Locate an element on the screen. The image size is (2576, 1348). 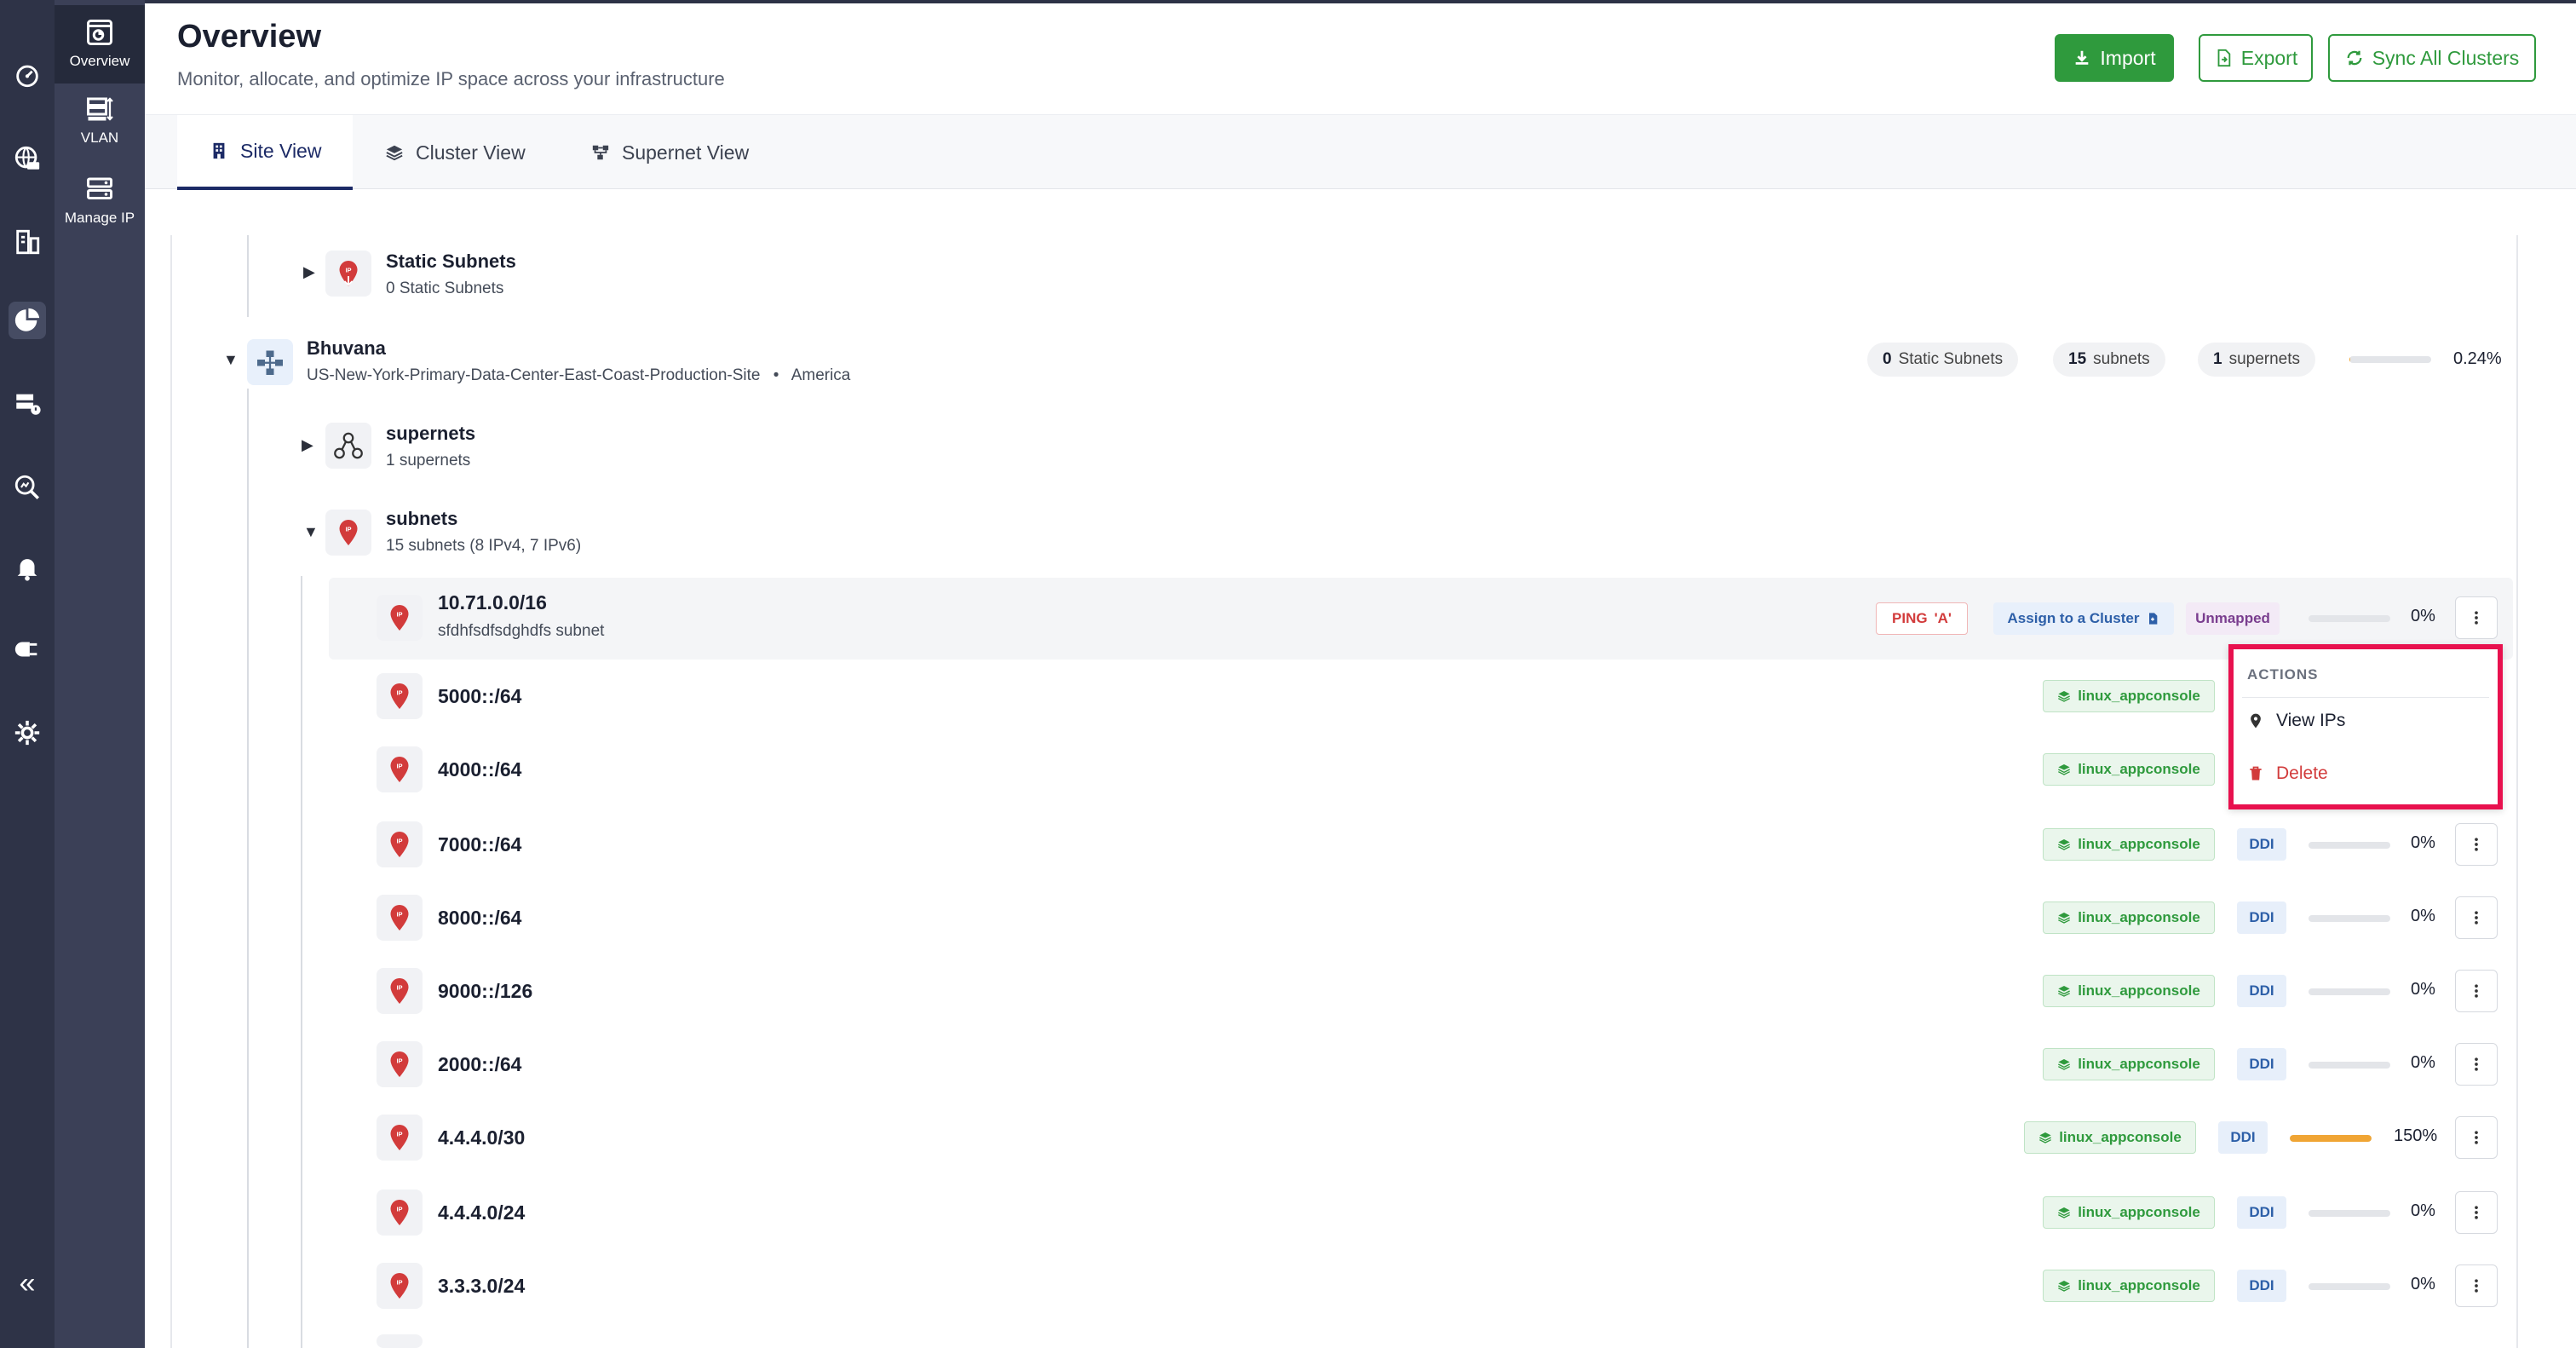
ping-button: PING 'A' is located at coordinates (1922, 619).